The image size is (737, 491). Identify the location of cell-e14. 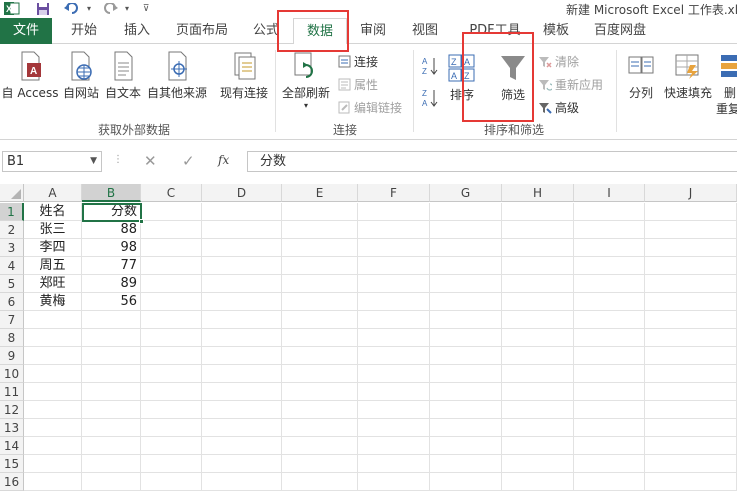
(320, 446).